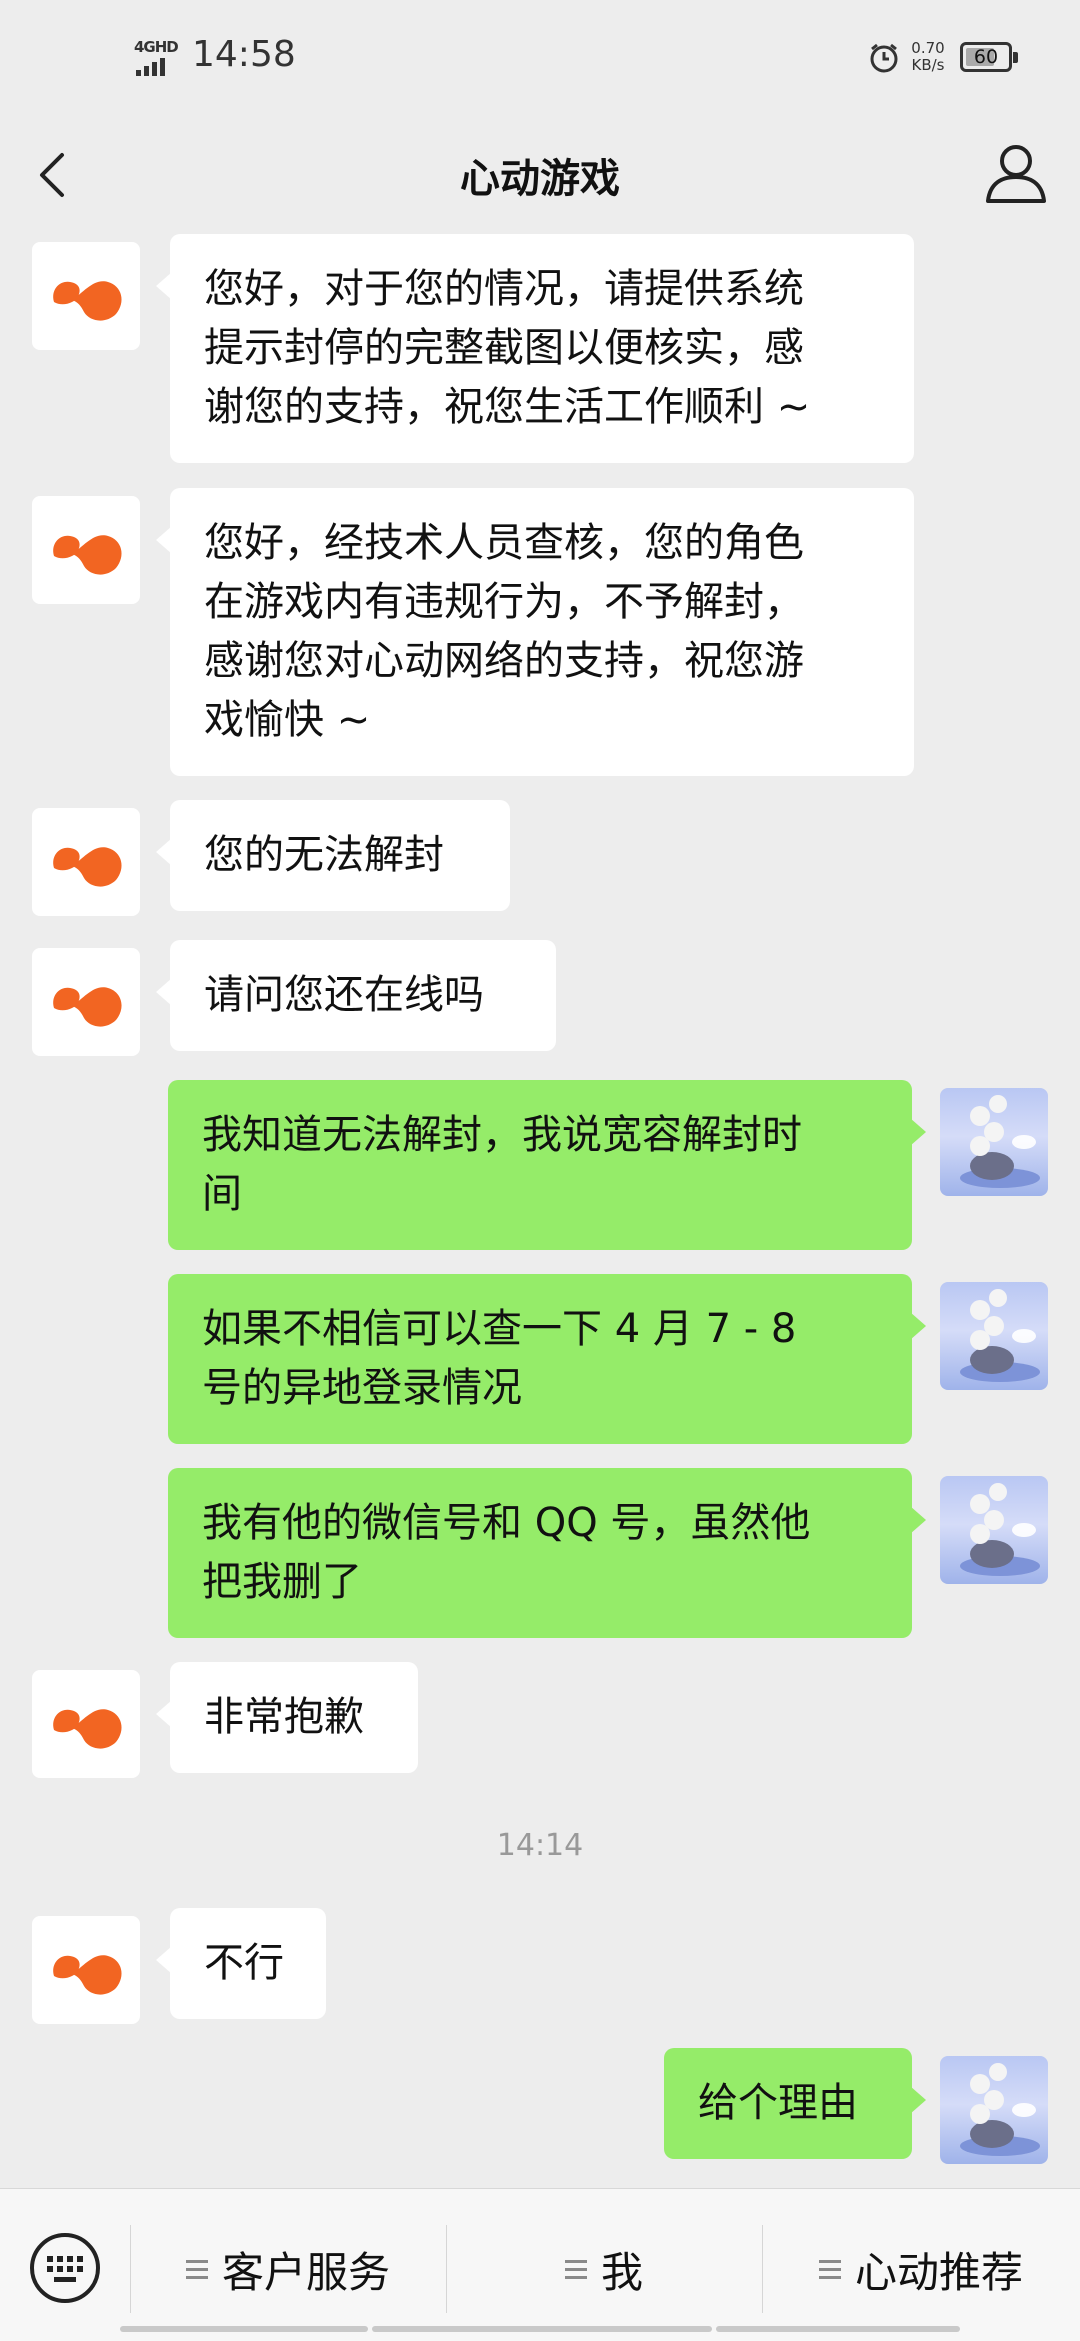 Image resolution: width=1080 pixels, height=2341 pixels. Describe the element at coordinates (506, 1523) in the screenshot. I see `message-text-line: 我有他的微信号和 QQ 号，虽然他` at that location.